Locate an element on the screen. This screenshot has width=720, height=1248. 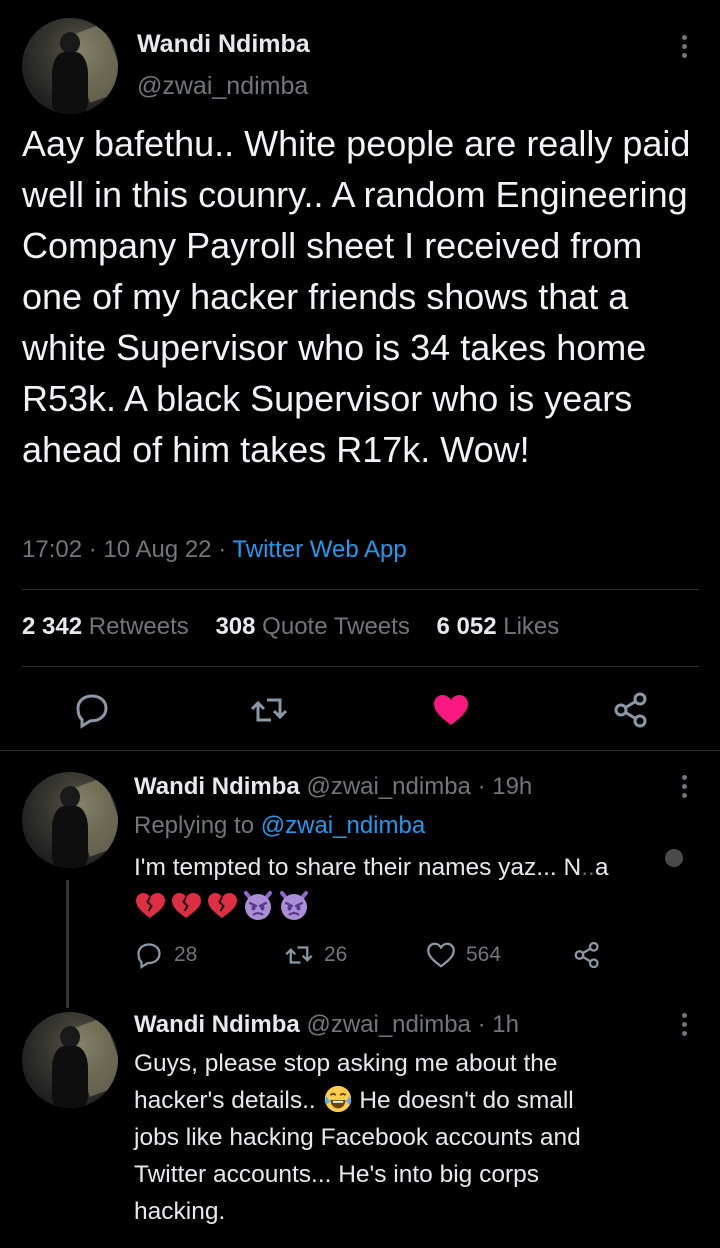
reply-age: · 1h is located at coordinates (498, 1024).